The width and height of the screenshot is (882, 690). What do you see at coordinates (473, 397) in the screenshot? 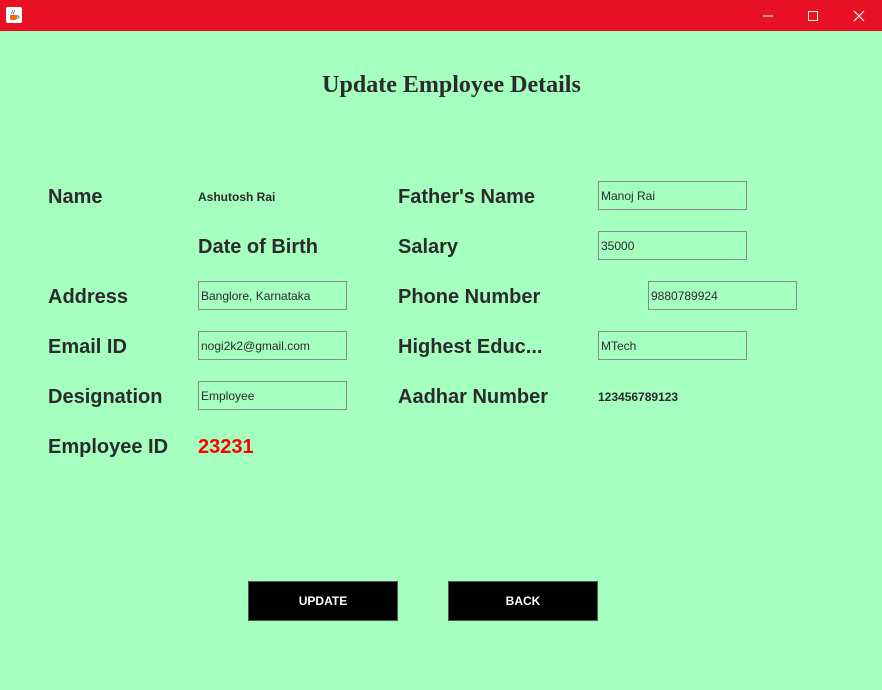
I see `aadhar-label: Aadhar Number` at bounding box center [473, 397].